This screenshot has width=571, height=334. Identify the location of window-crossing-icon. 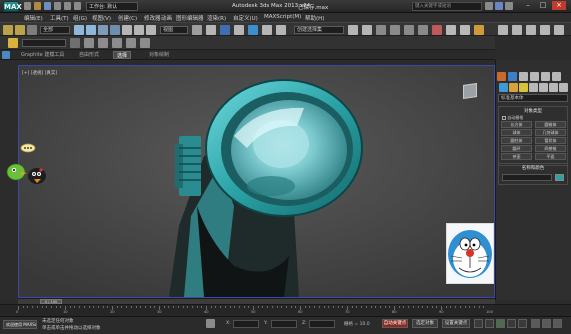
(115, 30).